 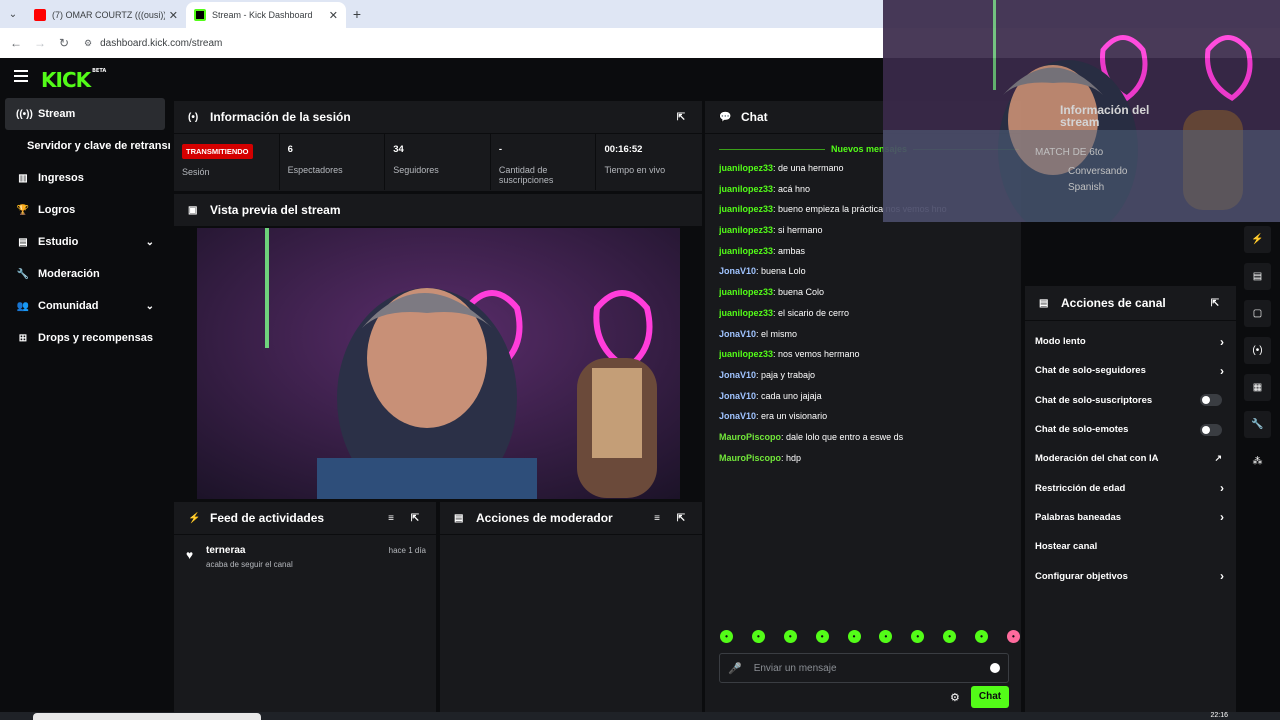 What do you see at coordinates (106, 15) in the screenshot?
I see `browser-tab-youtube: (7) OMAR COURTZ (((ousi))) - Y ✕` at bounding box center [106, 15].